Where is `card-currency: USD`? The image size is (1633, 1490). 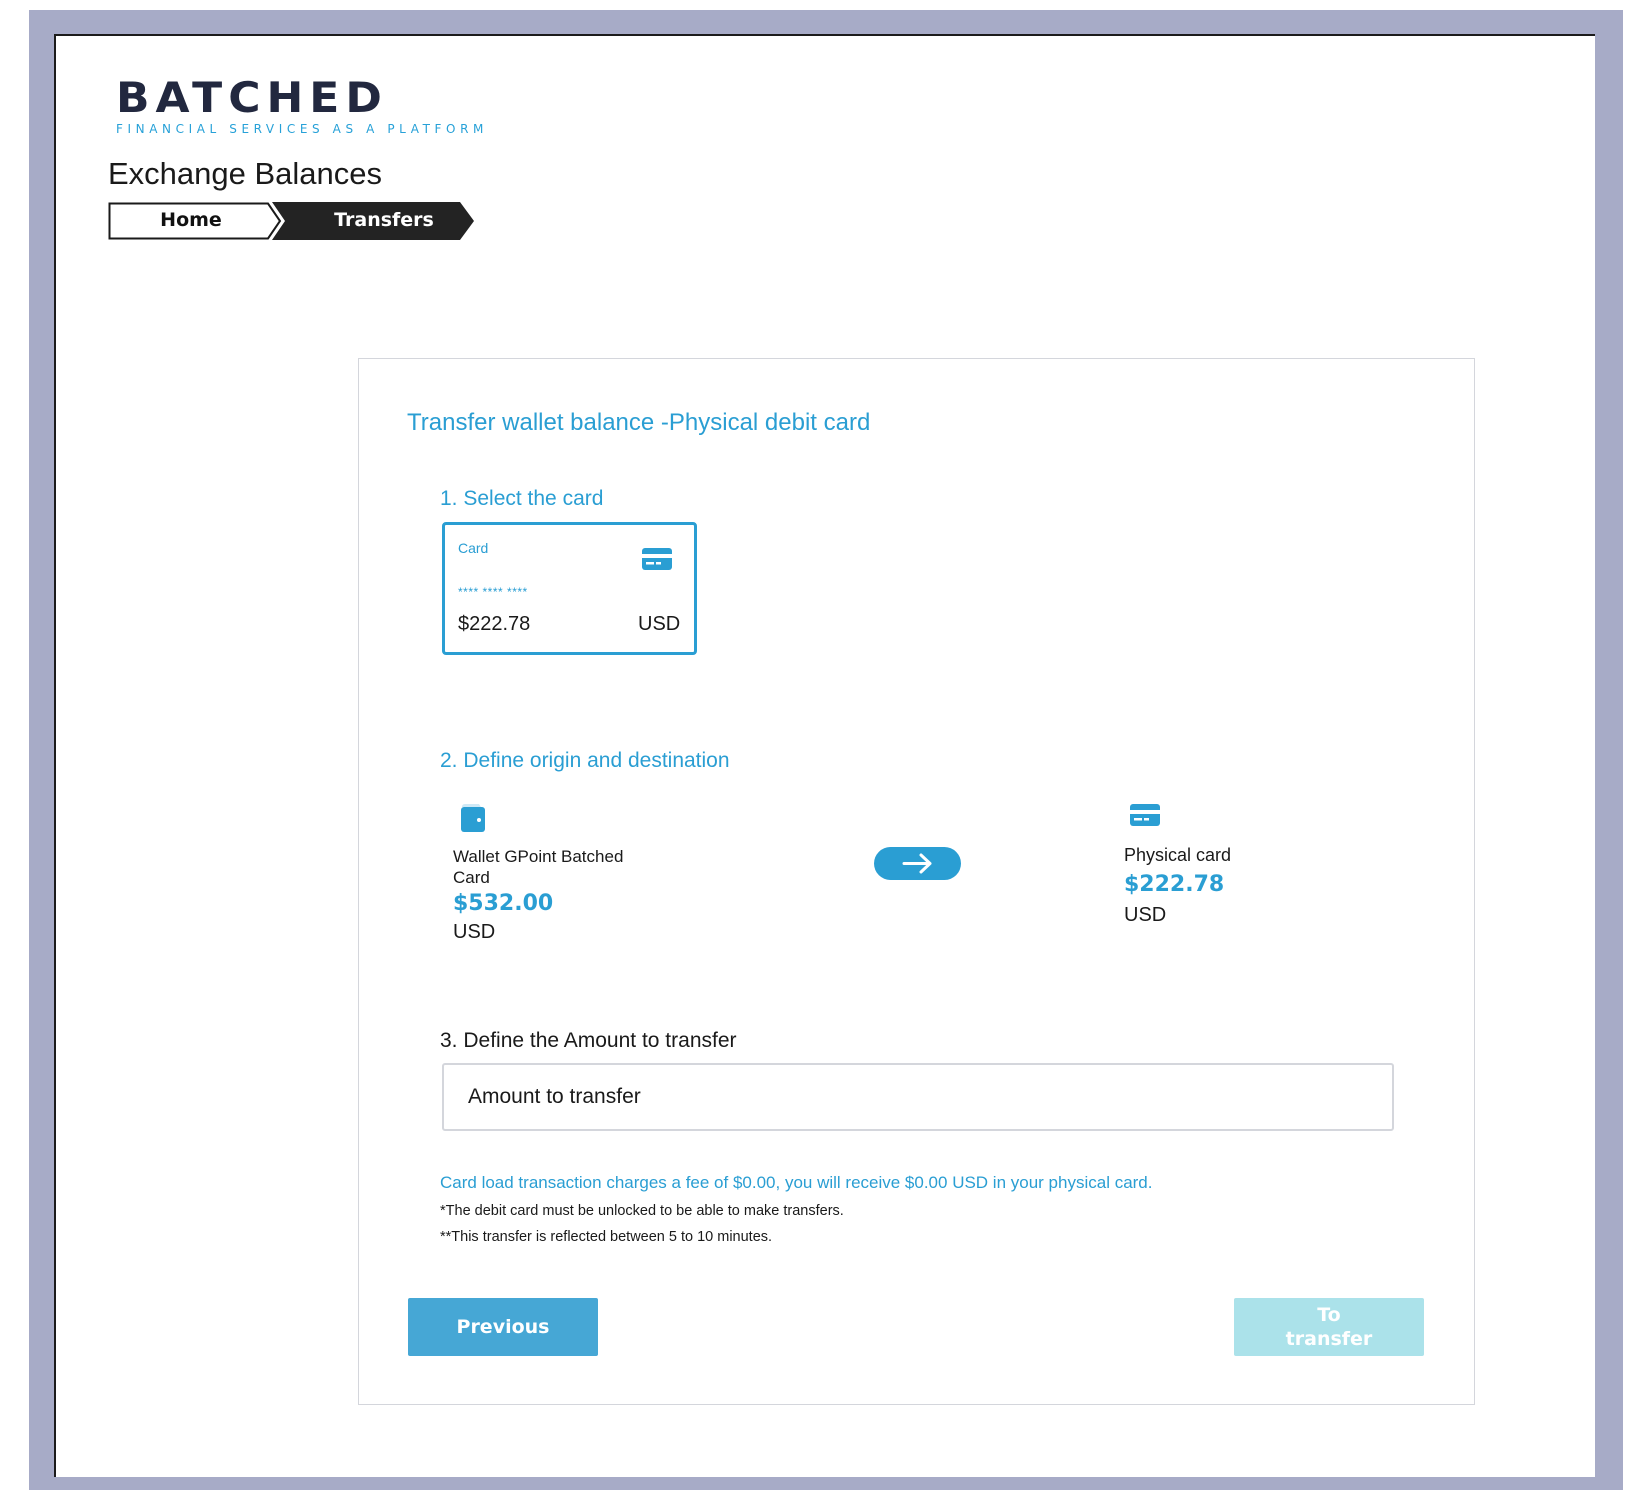
card-currency: USD is located at coordinates (659, 624).